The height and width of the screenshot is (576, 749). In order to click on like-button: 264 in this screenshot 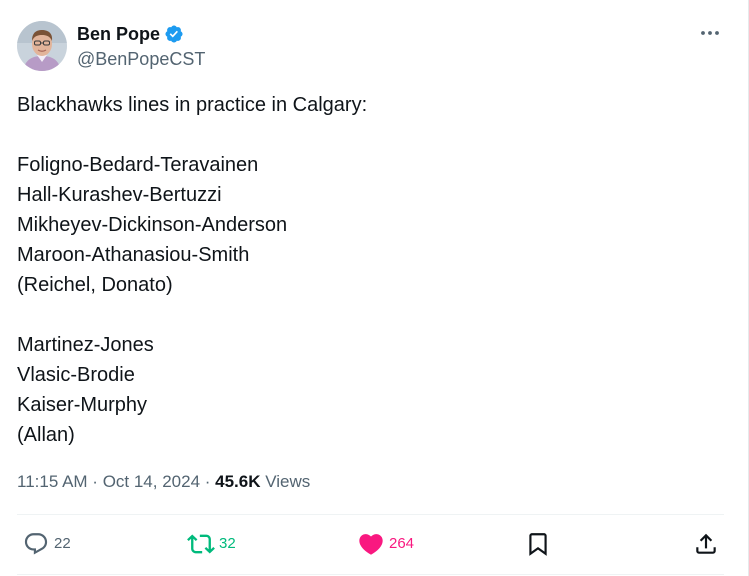, I will do `click(385, 544)`.